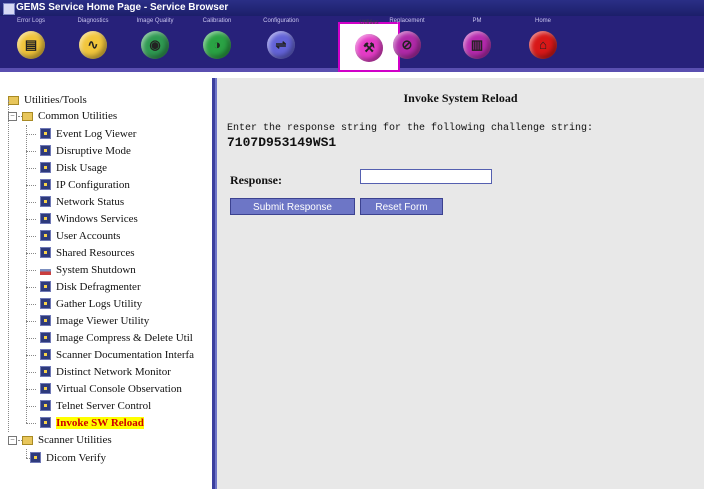 Image resolution: width=704 pixels, height=489 pixels. Describe the element at coordinates (281, 45) in the screenshot. I see `configuration-icon: ⇌` at that location.